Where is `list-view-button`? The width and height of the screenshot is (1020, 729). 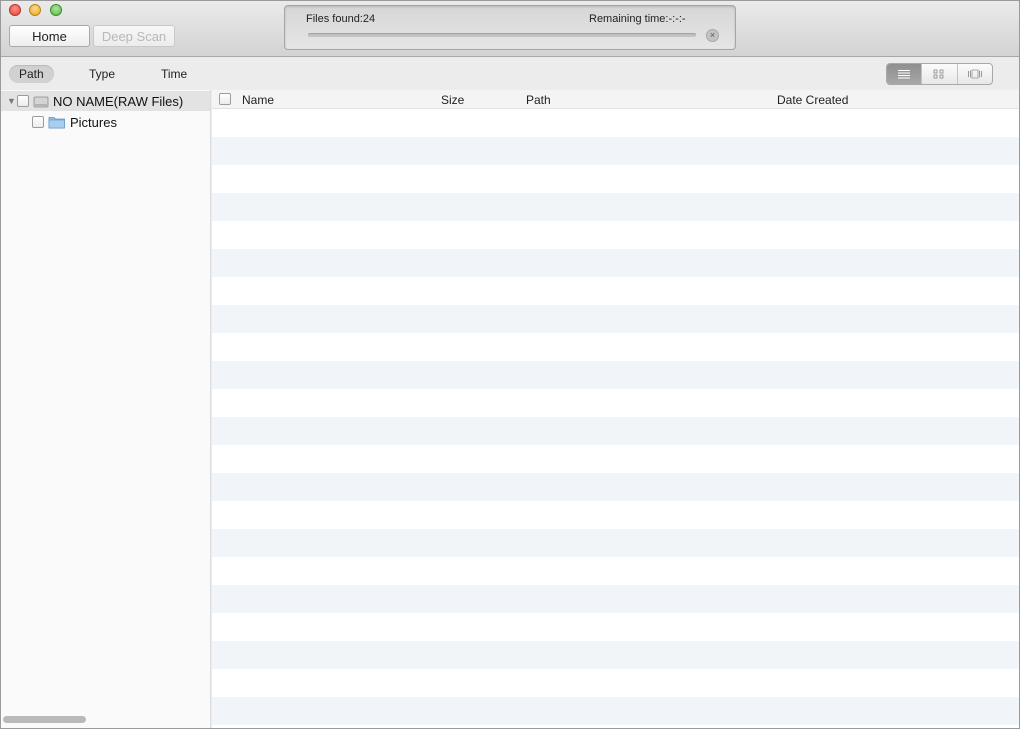 list-view-button is located at coordinates (904, 74).